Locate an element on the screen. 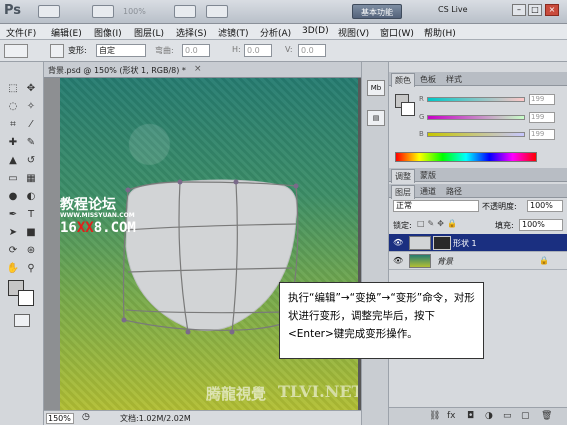 The image size is (567, 425). 3d-orbit-icon: ⊛ is located at coordinates (31, 251).